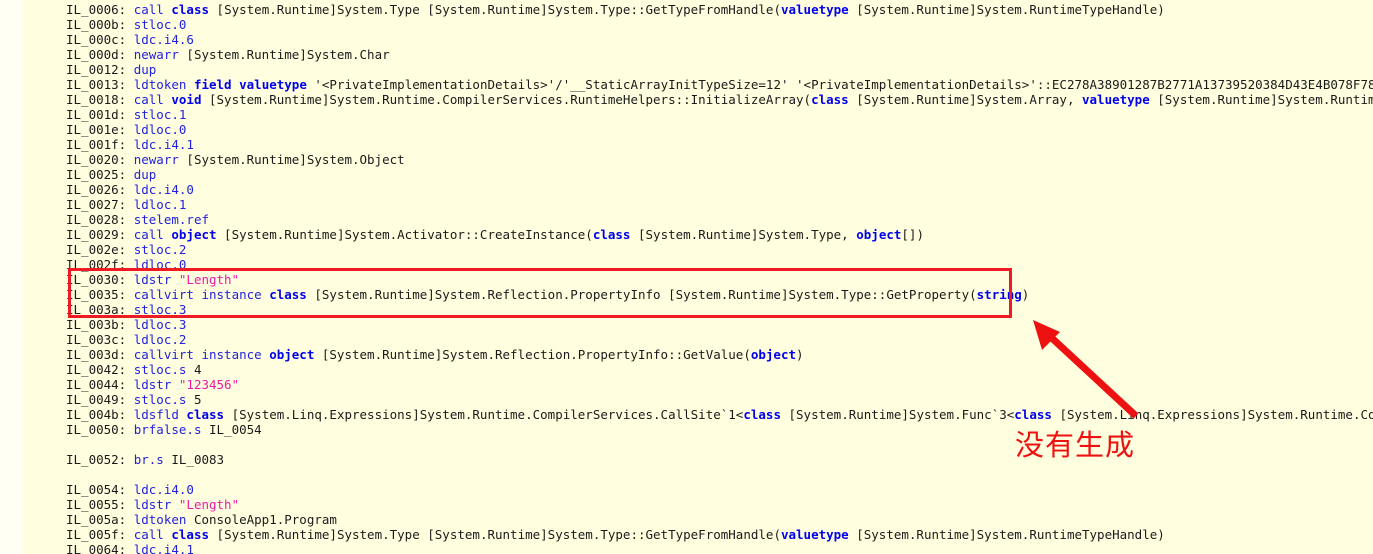 This screenshot has width=1373, height=554. What do you see at coordinates (999, 294) in the screenshot?
I see `il-keyword: string` at bounding box center [999, 294].